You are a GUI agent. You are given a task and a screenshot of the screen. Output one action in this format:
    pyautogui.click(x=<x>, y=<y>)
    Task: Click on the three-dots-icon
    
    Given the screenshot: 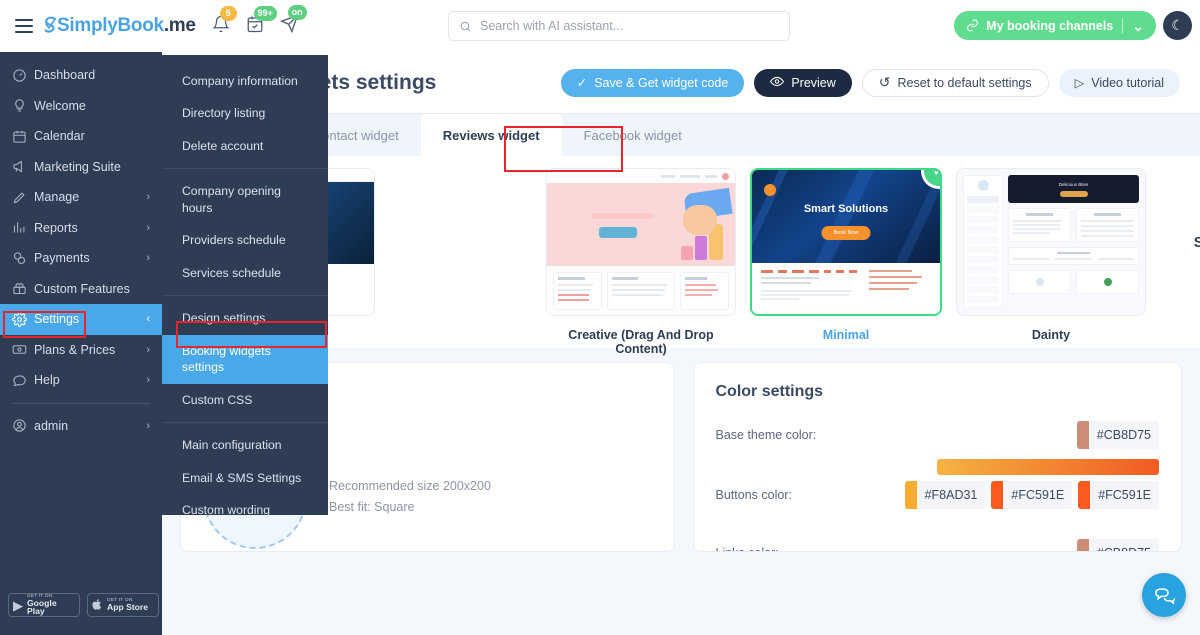 What is the action you would take?
    pyautogui.click(x=1180, y=220)
    